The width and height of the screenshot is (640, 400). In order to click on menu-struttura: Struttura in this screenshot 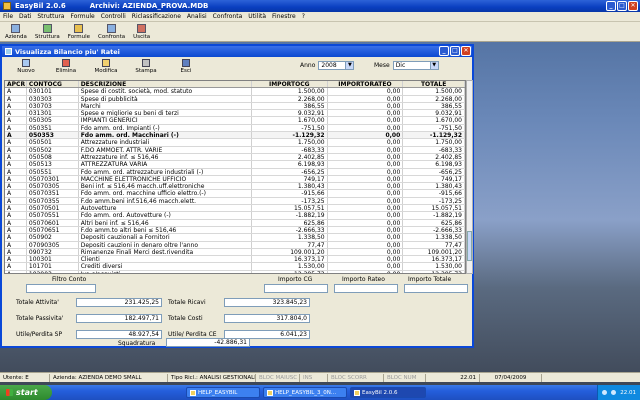, I will do `click(50, 16)`.